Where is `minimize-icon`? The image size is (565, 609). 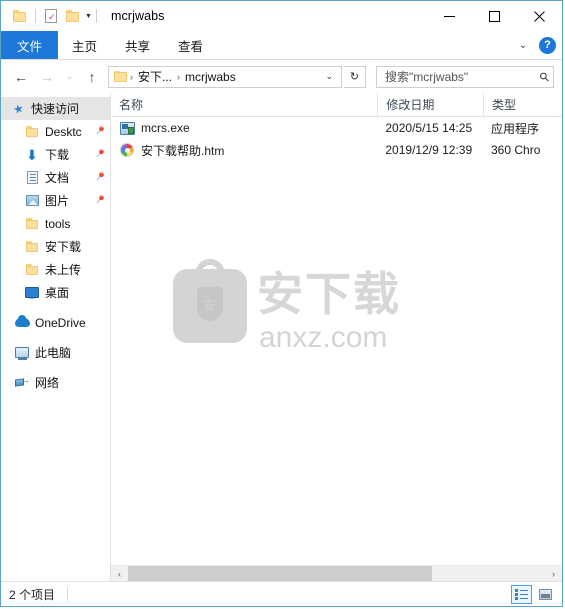
minimize-icon is located at coordinates (449, 16).